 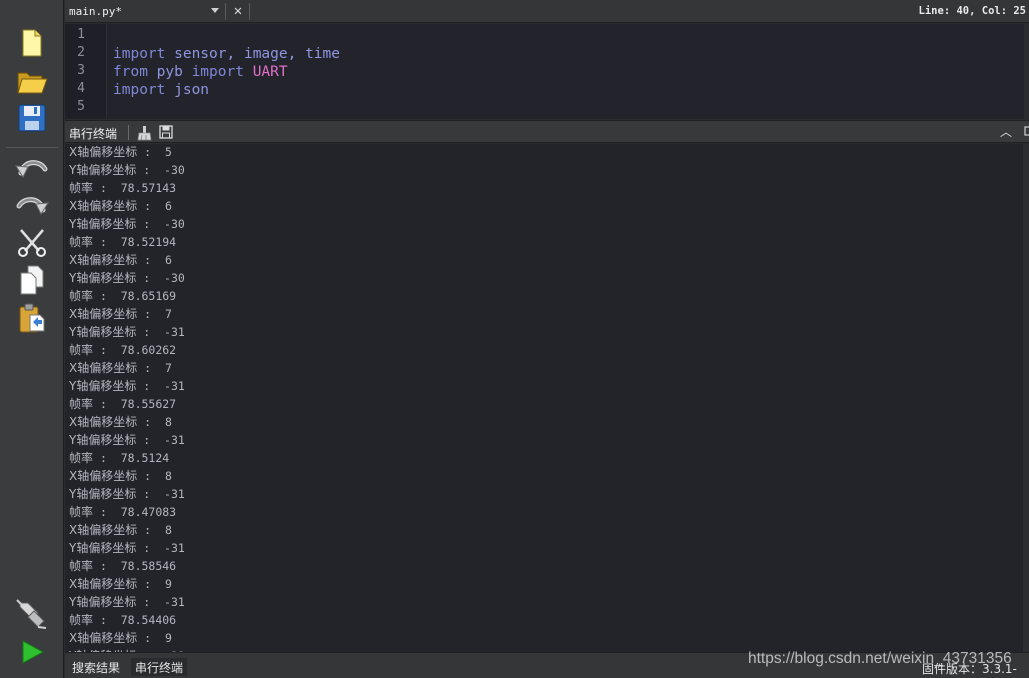 What do you see at coordinates (32, 118) in the screenshot?
I see `save-file-button` at bounding box center [32, 118].